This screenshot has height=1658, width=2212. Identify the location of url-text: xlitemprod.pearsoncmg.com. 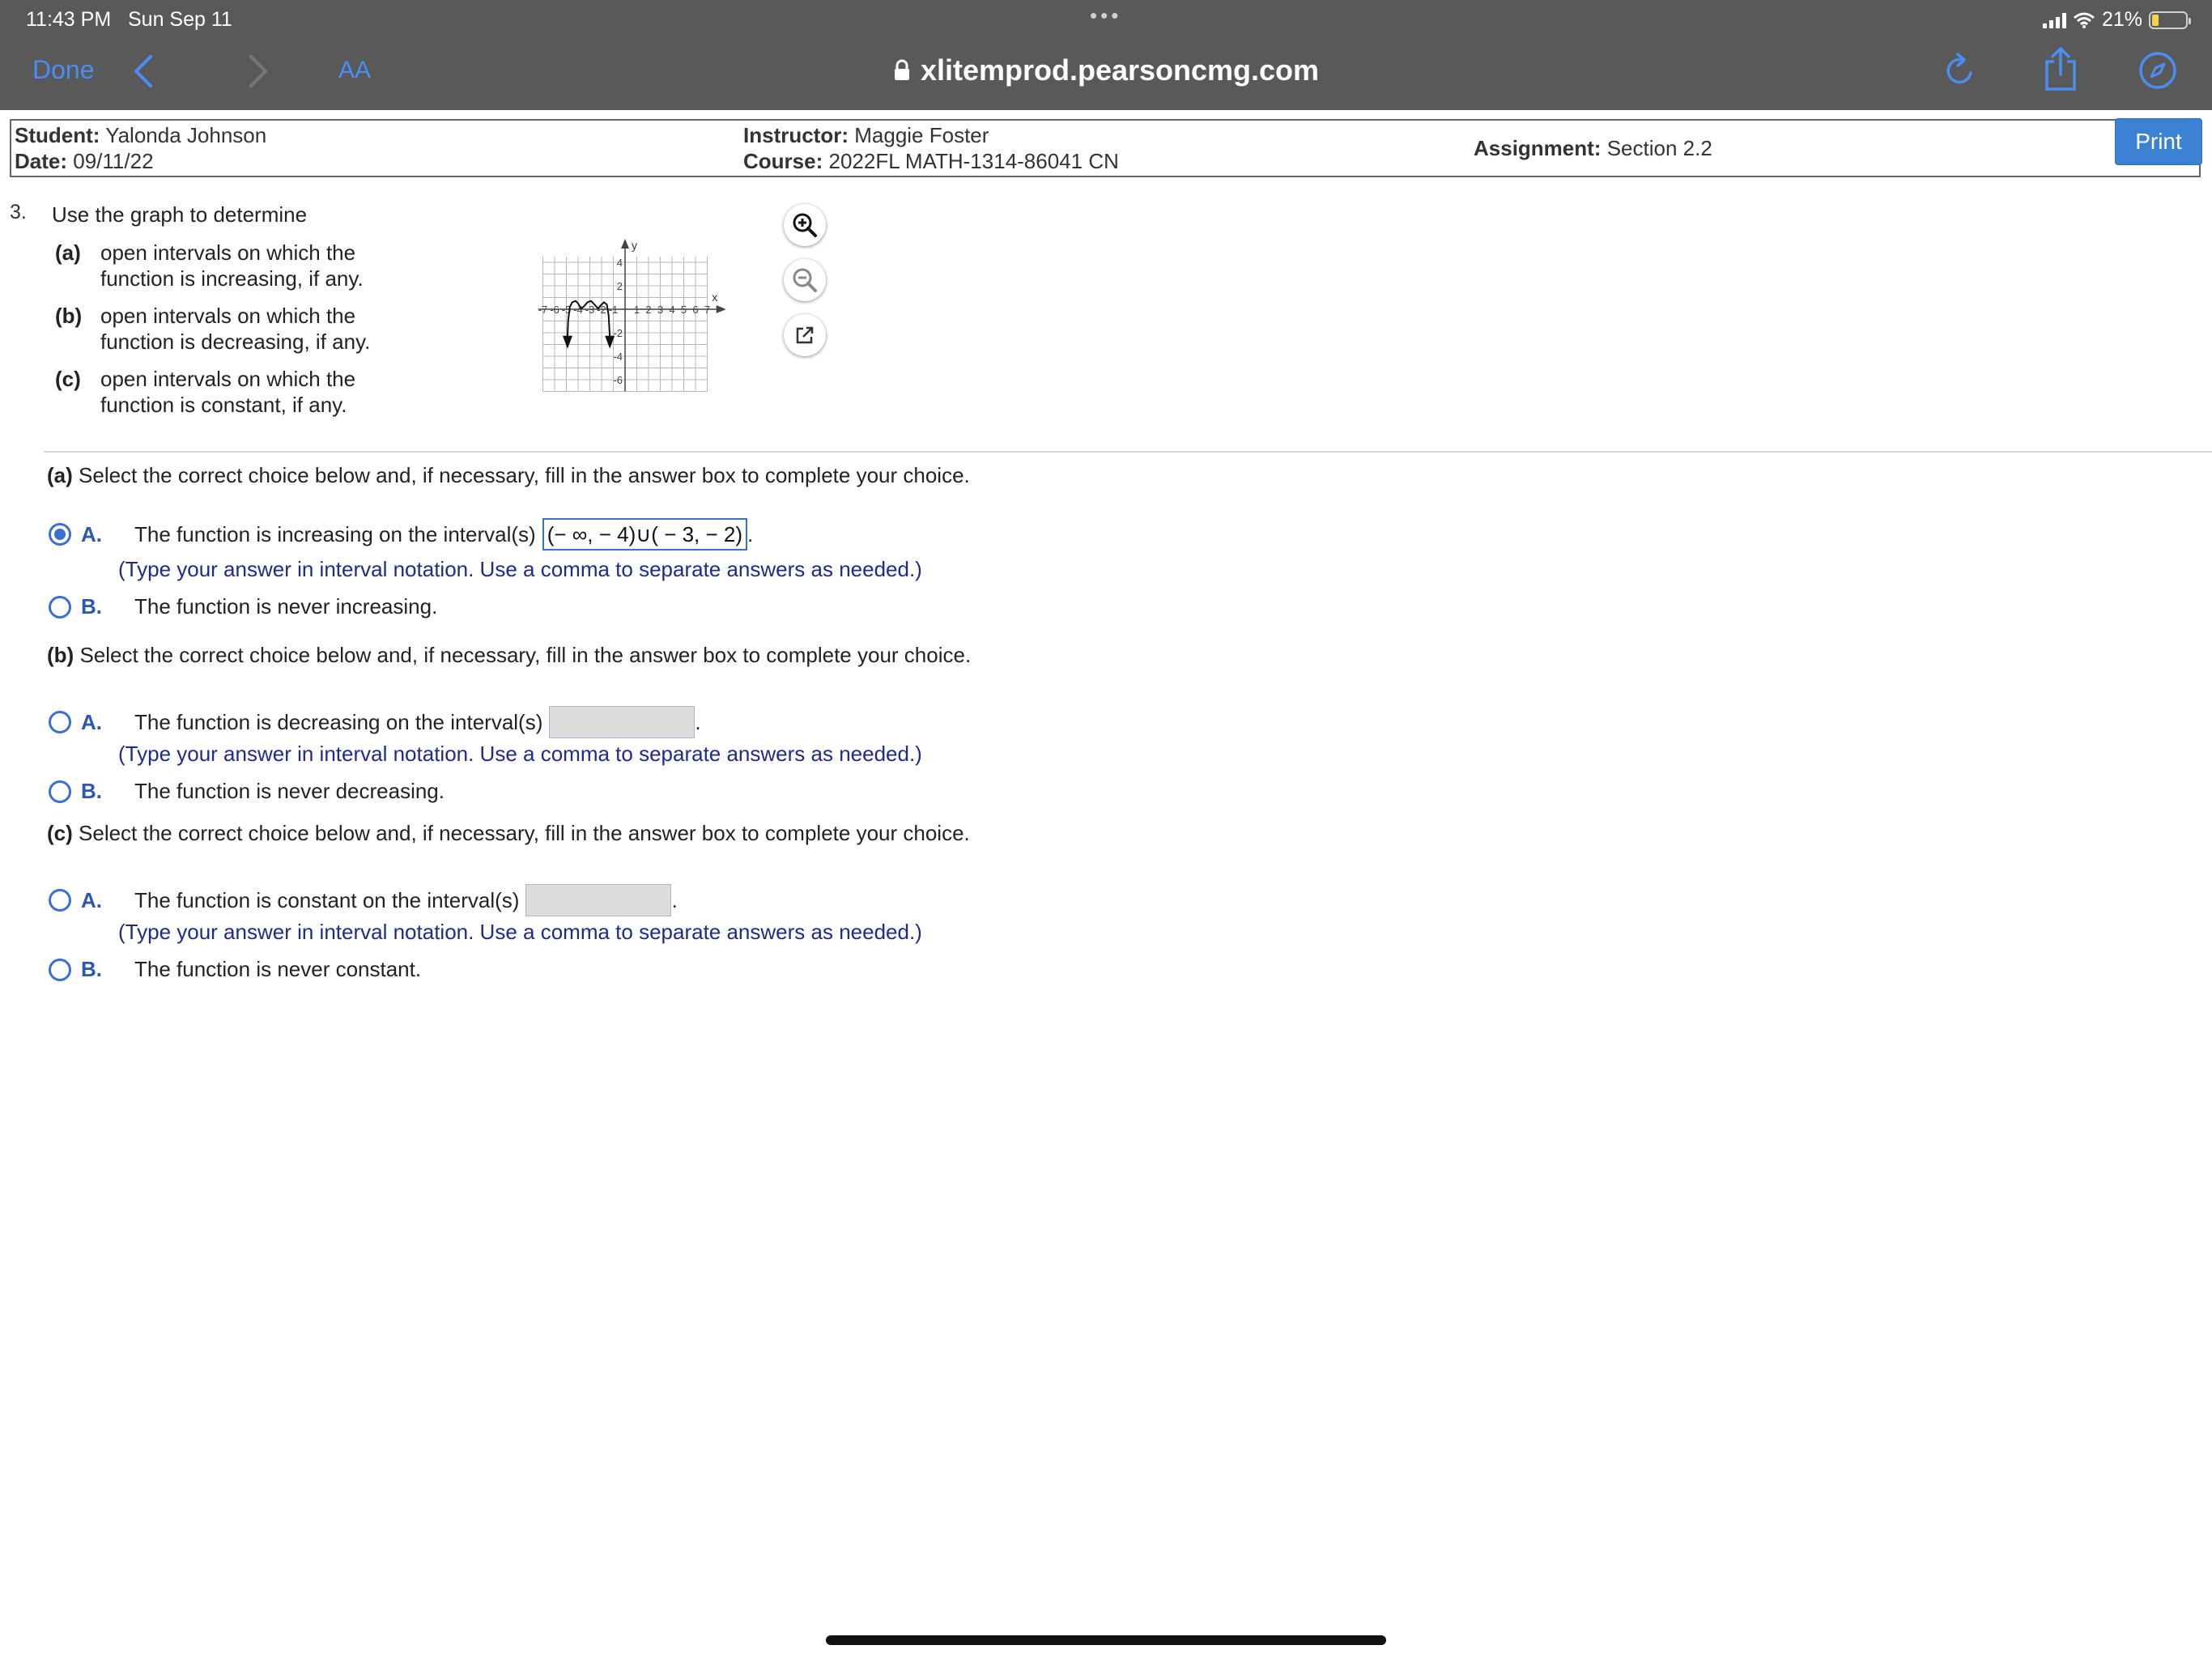
(1120, 70).